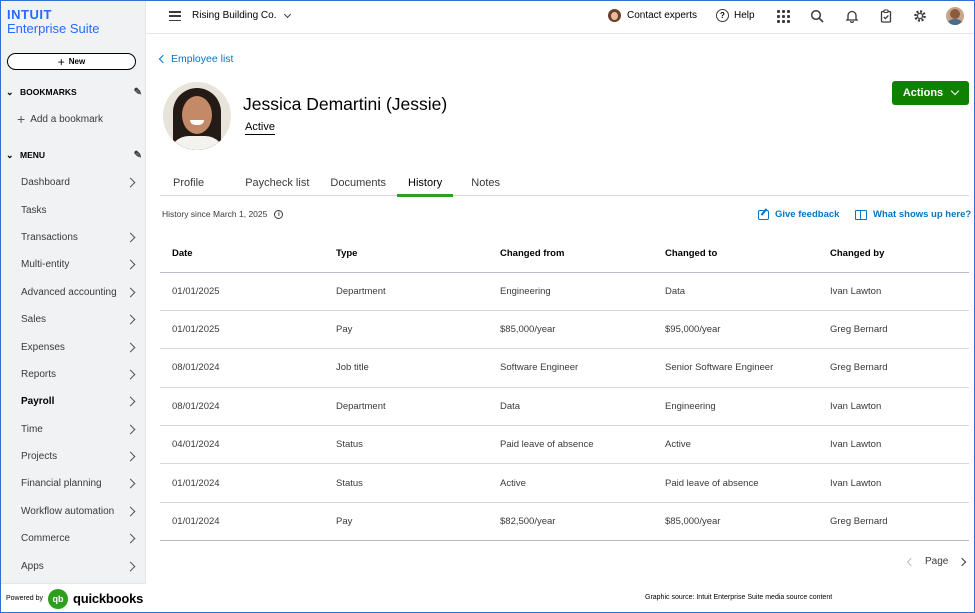 Image resolution: width=975 pixels, height=613 pixels. Describe the element at coordinates (920, 16) in the screenshot. I see `settings-gear-icon` at that location.